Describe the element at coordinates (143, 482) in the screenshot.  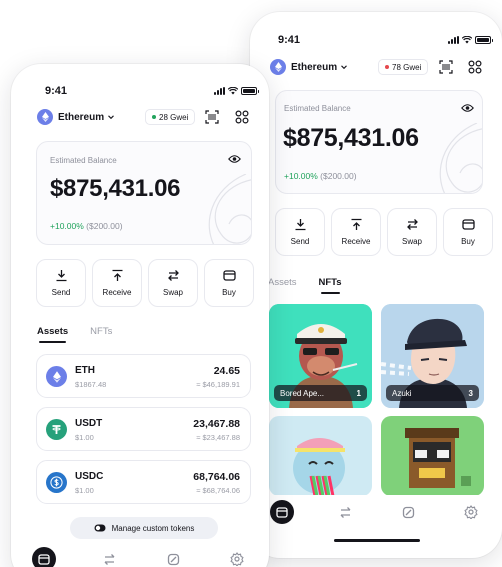
I see `token-row: USDC $1.00 68,764.06 ≈ $68,764.06` at that location.